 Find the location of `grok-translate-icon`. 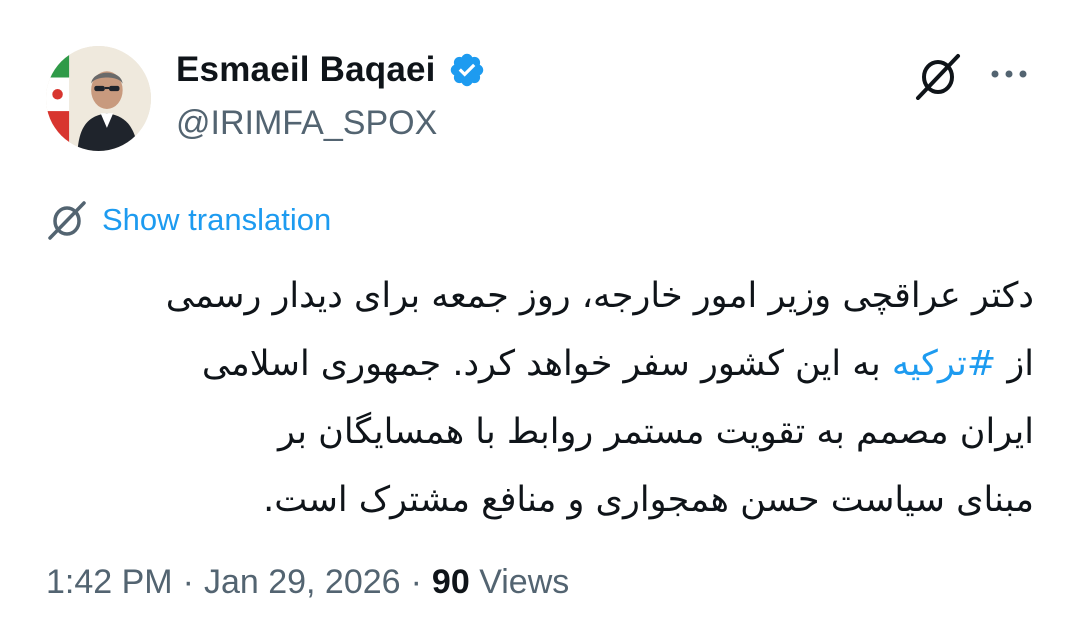

grok-translate-icon is located at coordinates (67, 220).